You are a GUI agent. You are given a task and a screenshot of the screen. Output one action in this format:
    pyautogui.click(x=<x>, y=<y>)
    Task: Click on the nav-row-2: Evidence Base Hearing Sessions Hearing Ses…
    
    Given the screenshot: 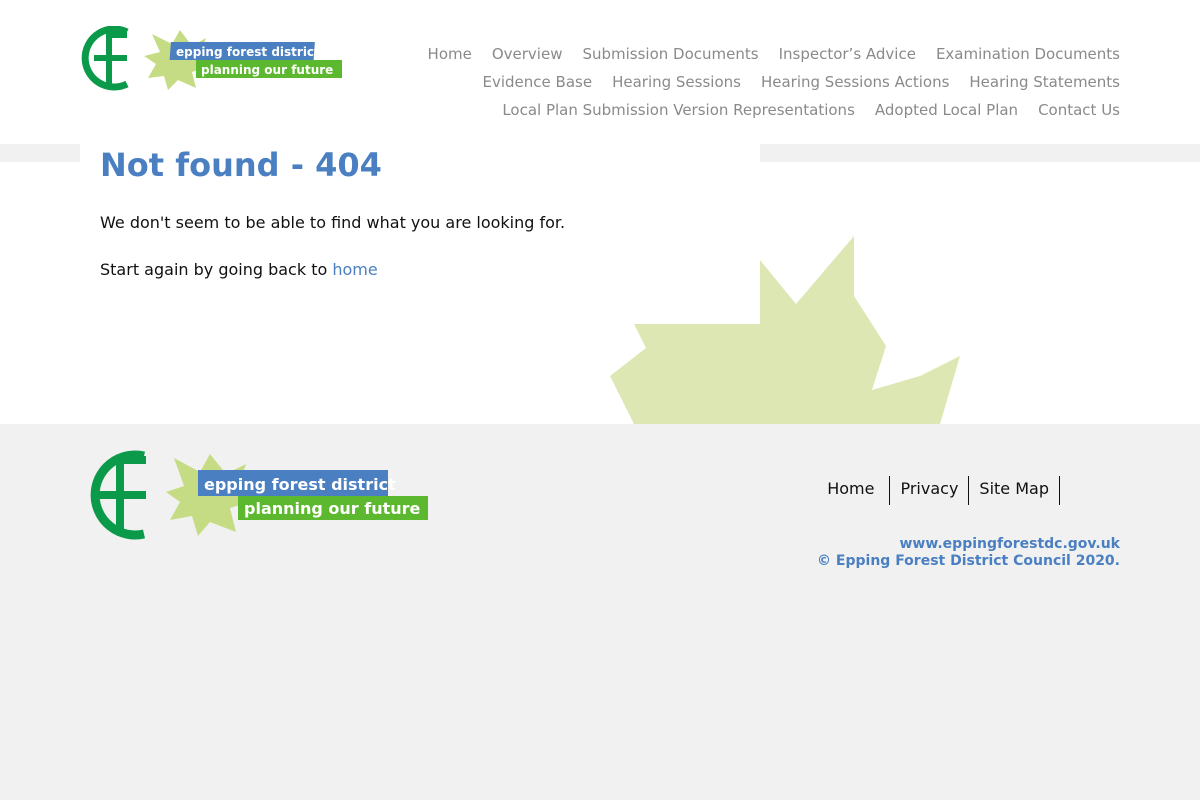 What is the action you would take?
    pyautogui.click(x=740, y=82)
    